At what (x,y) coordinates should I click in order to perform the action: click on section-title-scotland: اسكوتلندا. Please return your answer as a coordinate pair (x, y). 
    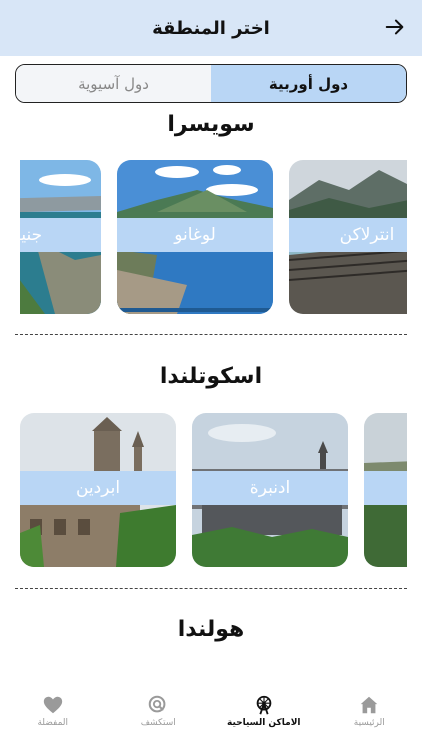
    Looking at the image, I should click on (211, 376).